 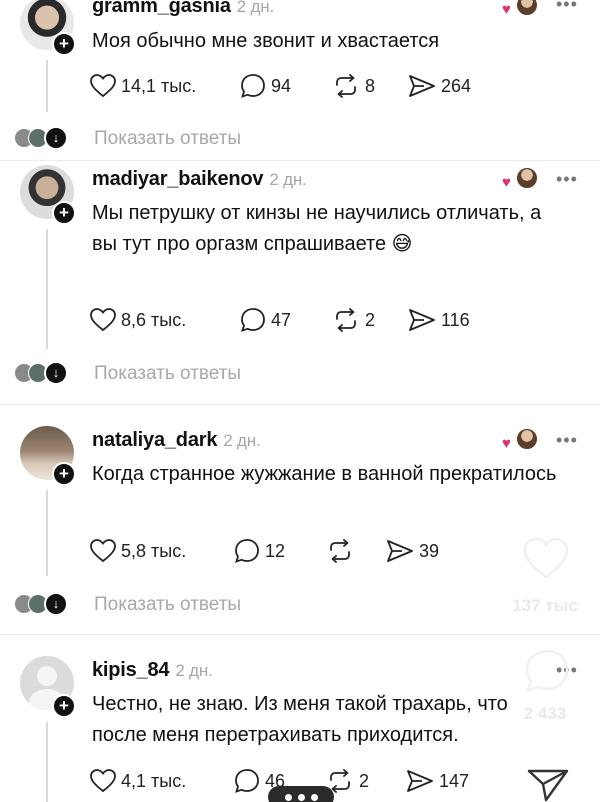 I want to click on share-button: 39, so click(x=412, y=551).